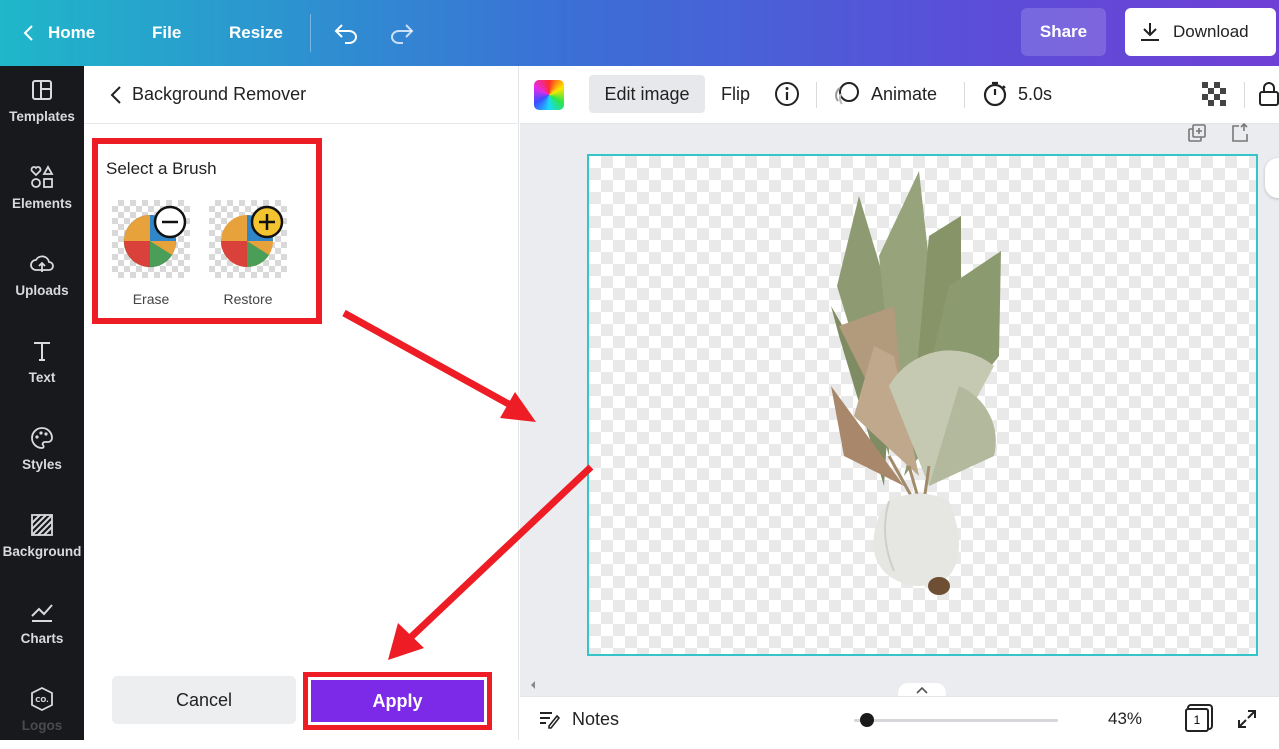 Image resolution: width=1279 pixels, height=749 pixels. What do you see at coordinates (596, 718) in the screenshot?
I see `notes-label: Notes` at bounding box center [596, 718].